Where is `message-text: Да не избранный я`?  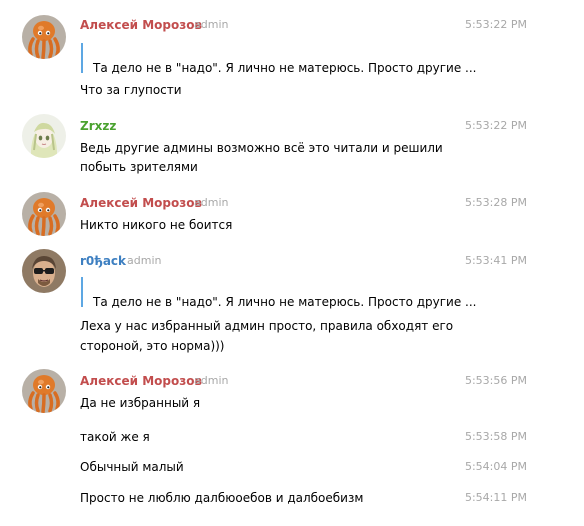 message-text: Да не избранный я is located at coordinates (140, 403).